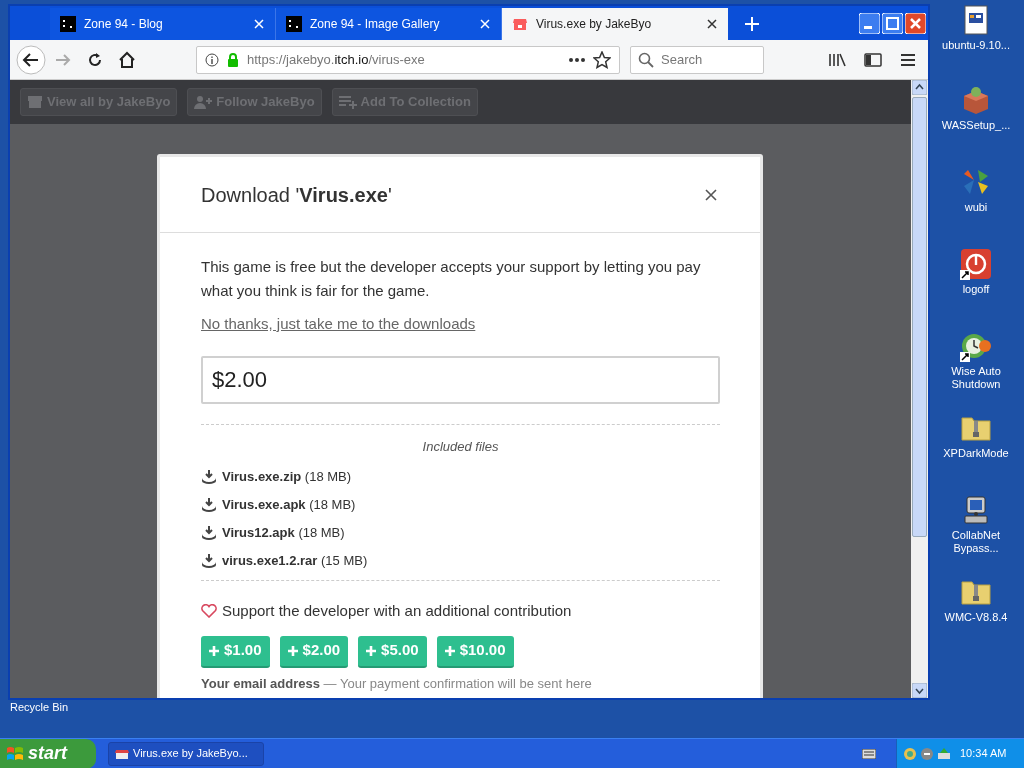 The height and width of the screenshot is (768, 1024). What do you see at coordinates (212, 59) in the screenshot?
I see `info-icon` at bounding box center [212, 59].